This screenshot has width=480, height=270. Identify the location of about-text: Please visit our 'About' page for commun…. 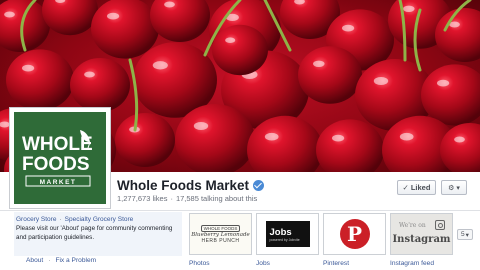
(94, 233).